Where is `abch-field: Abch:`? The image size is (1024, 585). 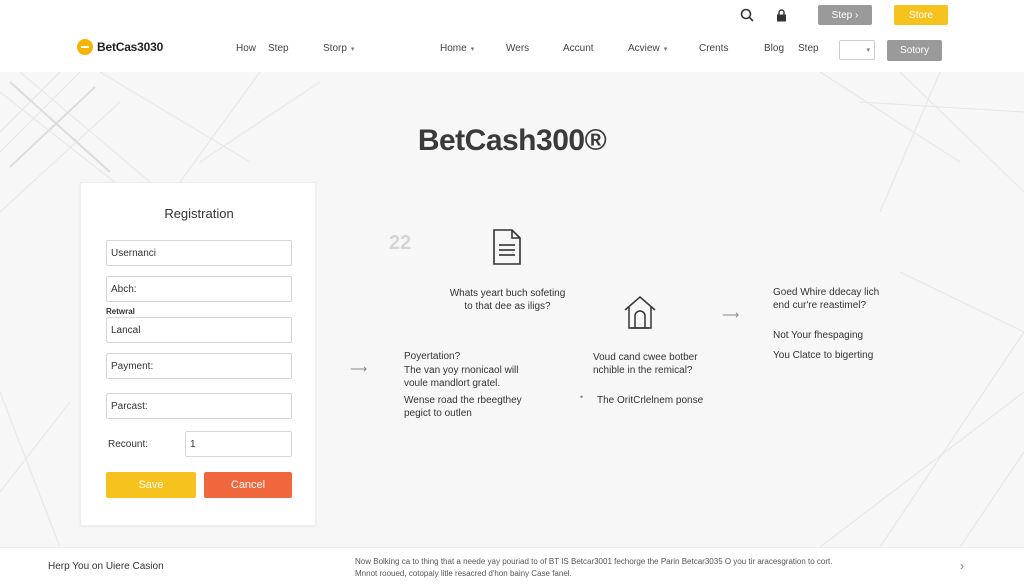 abch-field: Abch: is located at coordinates (199, 289).